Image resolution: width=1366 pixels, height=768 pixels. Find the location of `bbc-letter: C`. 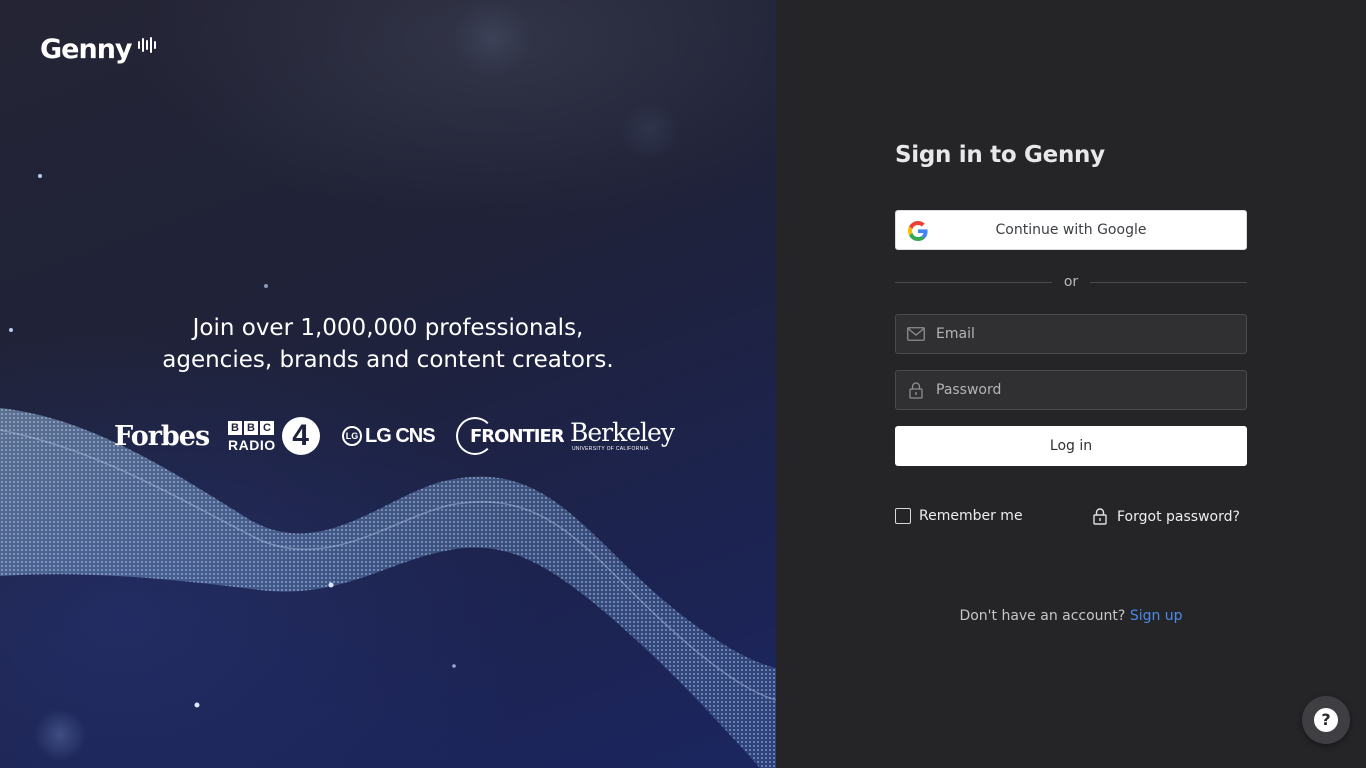

bbc-letter: C is located at coordinates (267, 427).